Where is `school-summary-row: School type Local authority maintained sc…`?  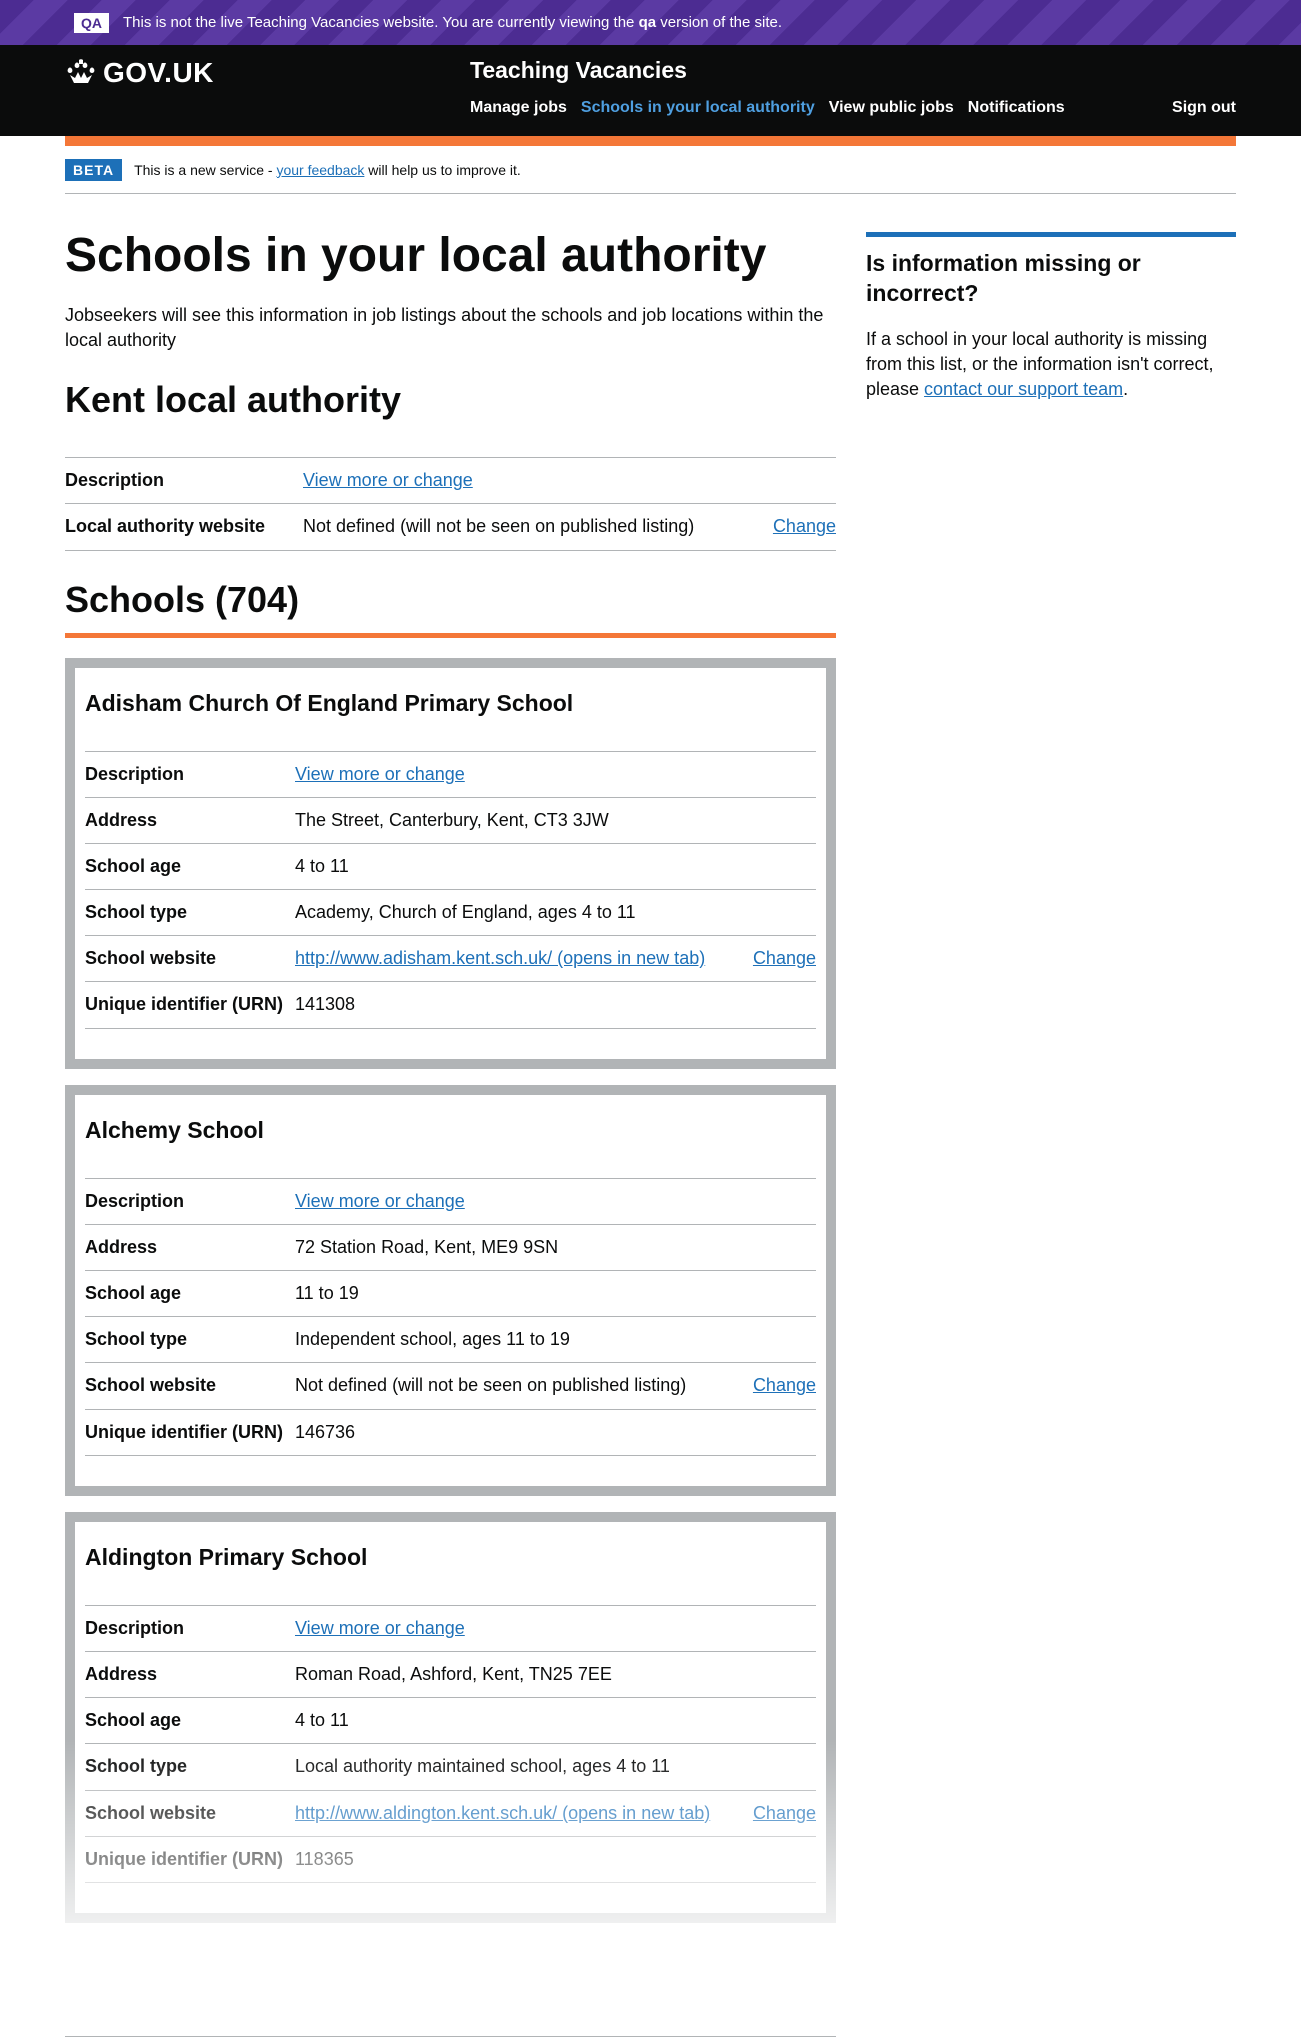
school-summary-row: School type Local authority maintained sc… is located at coordinates (450, 1767).